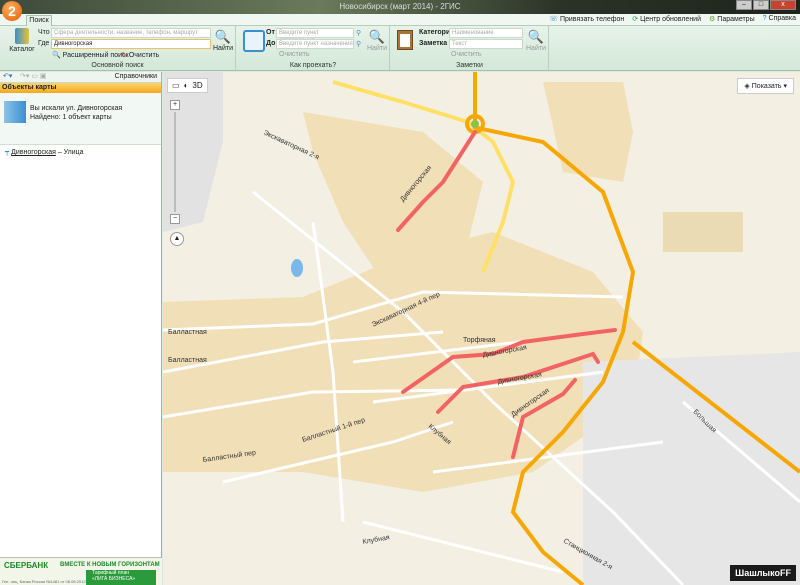 This screenshot has width=800, height=585. I want to click on route-icon, so click(254, 41).